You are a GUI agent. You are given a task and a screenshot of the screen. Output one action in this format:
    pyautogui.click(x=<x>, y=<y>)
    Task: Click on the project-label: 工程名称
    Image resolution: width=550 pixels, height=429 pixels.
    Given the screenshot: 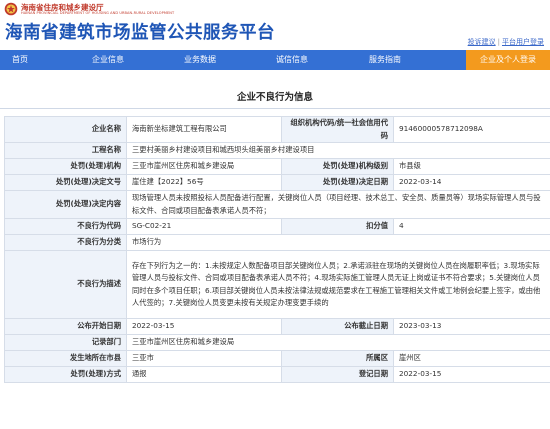 What is the action you would take?
    pyautogui.click(x=65, y=150)
    